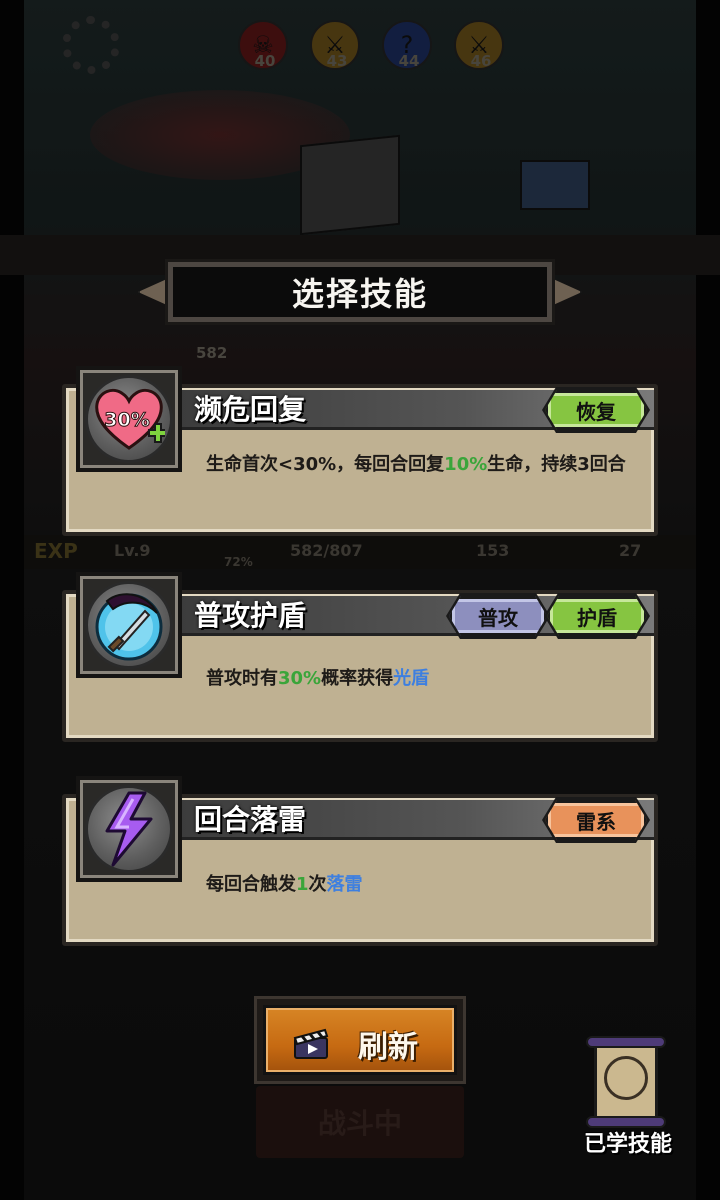 This screenshot has width=720, height=1200. I want to click on refresh-button: 刷新, so click(360, 1040).